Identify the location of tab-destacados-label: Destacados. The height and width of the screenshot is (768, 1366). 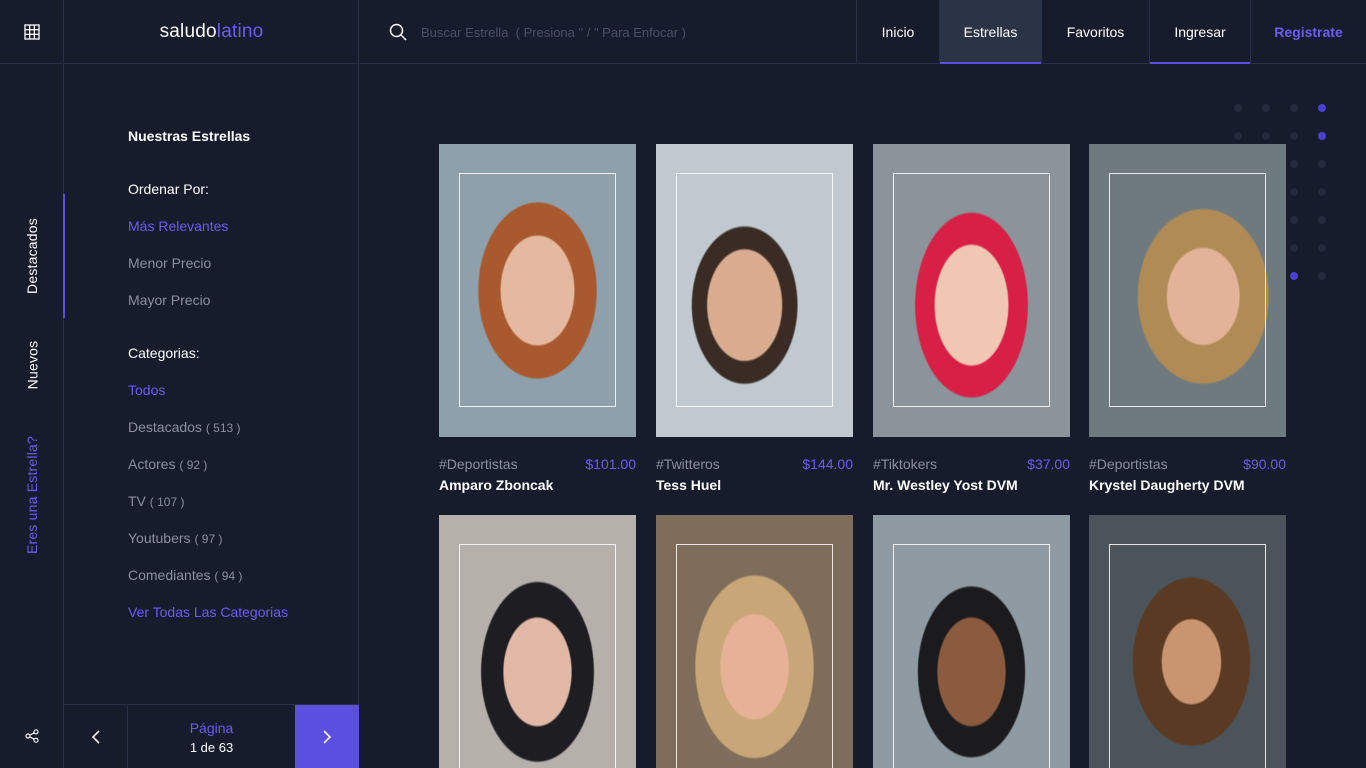
(32, 256).